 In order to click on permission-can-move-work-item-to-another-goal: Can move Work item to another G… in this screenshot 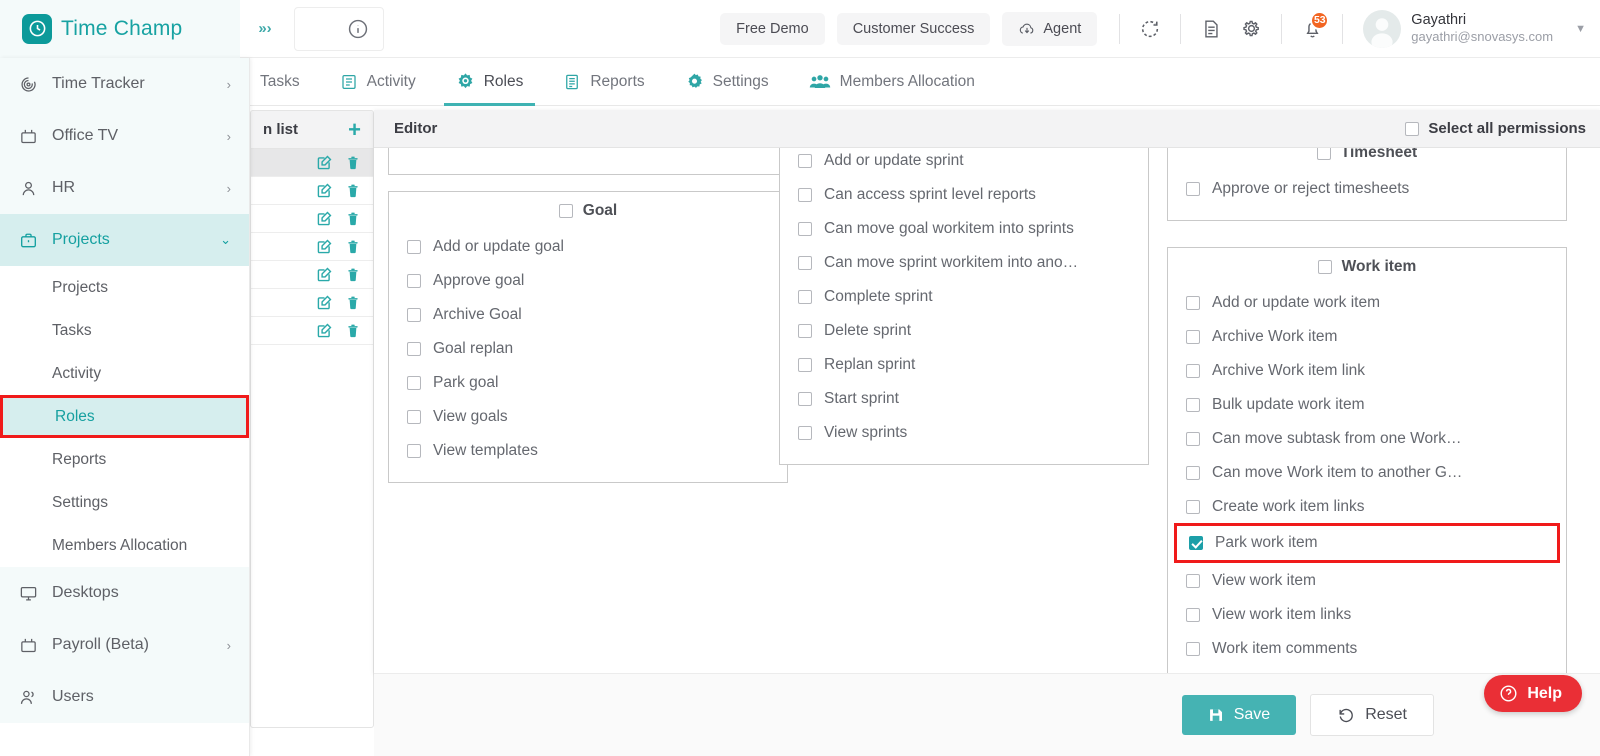, I will do `click(1367, 473)`.